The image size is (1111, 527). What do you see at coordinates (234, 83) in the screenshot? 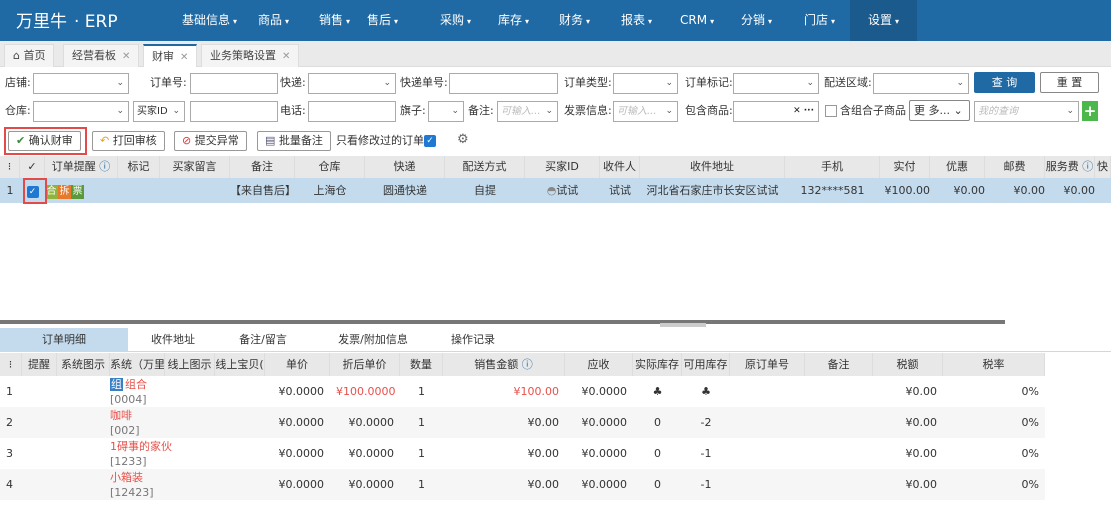
I see `order-no-input` at bounding box center [234, 83].